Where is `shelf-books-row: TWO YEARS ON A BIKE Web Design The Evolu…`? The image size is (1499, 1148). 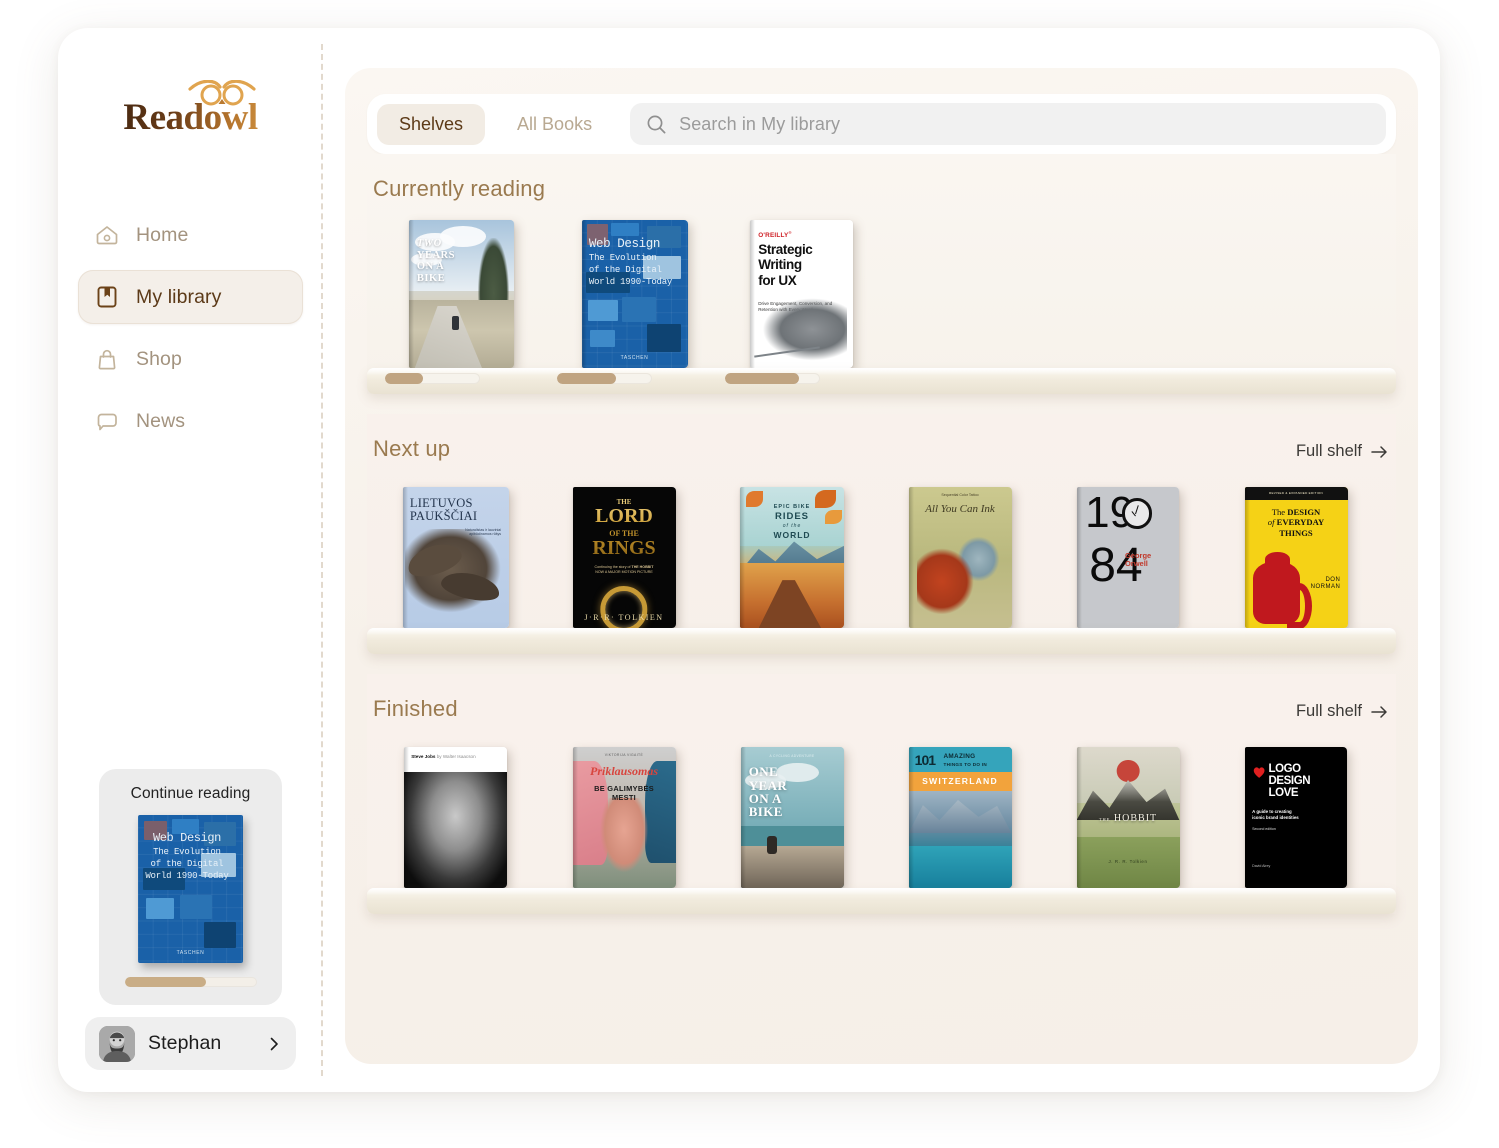
shelf-books-row: TWO YEARS ON A BIKE Web Design The Evolu… is located at coordinates (881, 293).